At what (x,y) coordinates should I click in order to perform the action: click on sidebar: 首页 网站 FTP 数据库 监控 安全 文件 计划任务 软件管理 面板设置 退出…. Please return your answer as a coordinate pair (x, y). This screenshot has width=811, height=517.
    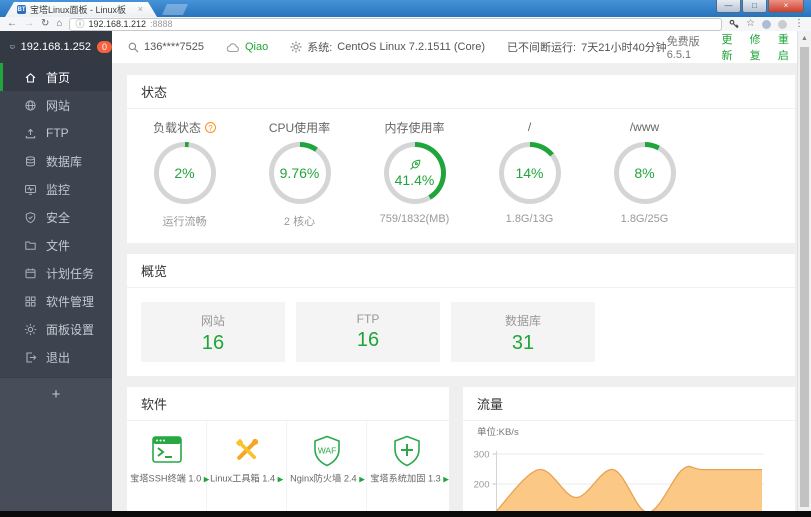
    Looking at the image, I should click on (56, 290).